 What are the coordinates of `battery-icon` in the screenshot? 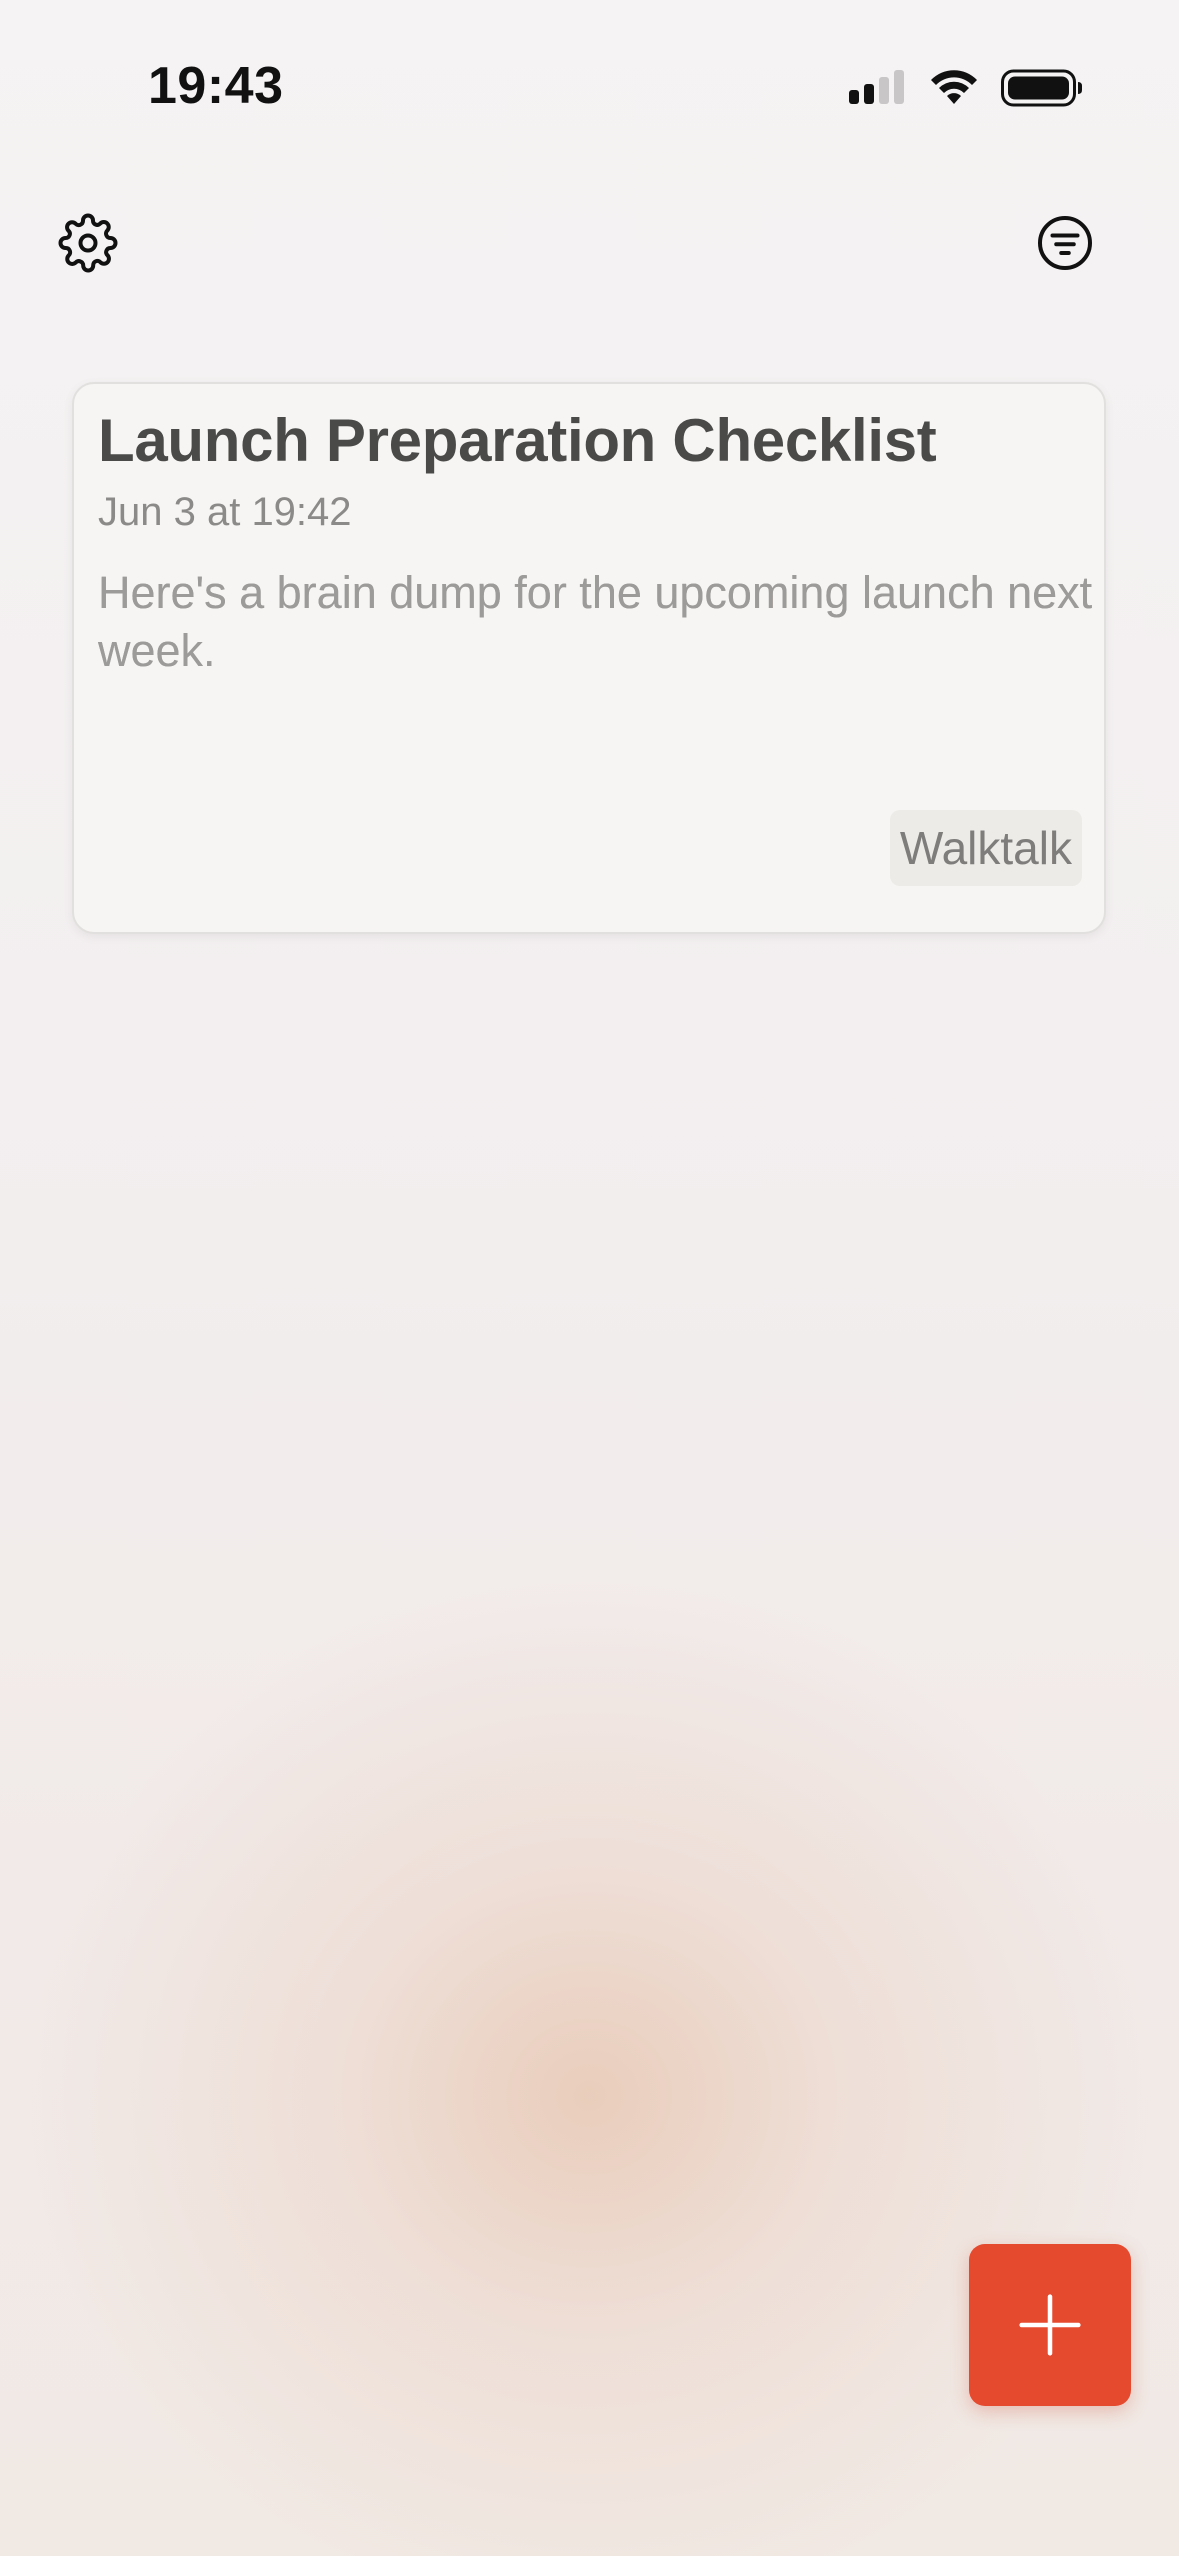 It's located at (1041, 88).